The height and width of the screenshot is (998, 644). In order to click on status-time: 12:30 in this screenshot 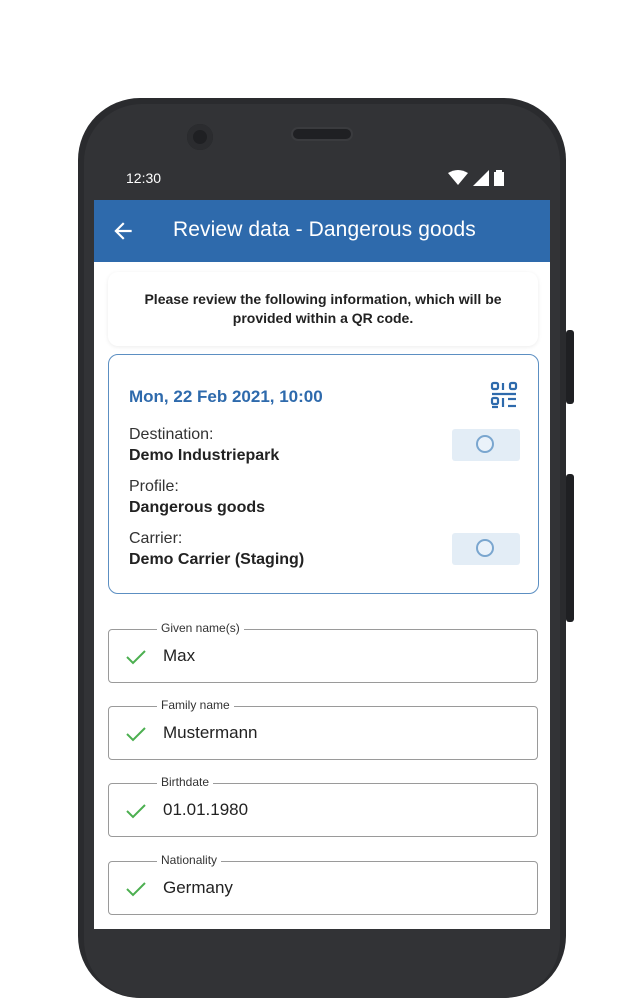, I will do `click(144, 178)`.